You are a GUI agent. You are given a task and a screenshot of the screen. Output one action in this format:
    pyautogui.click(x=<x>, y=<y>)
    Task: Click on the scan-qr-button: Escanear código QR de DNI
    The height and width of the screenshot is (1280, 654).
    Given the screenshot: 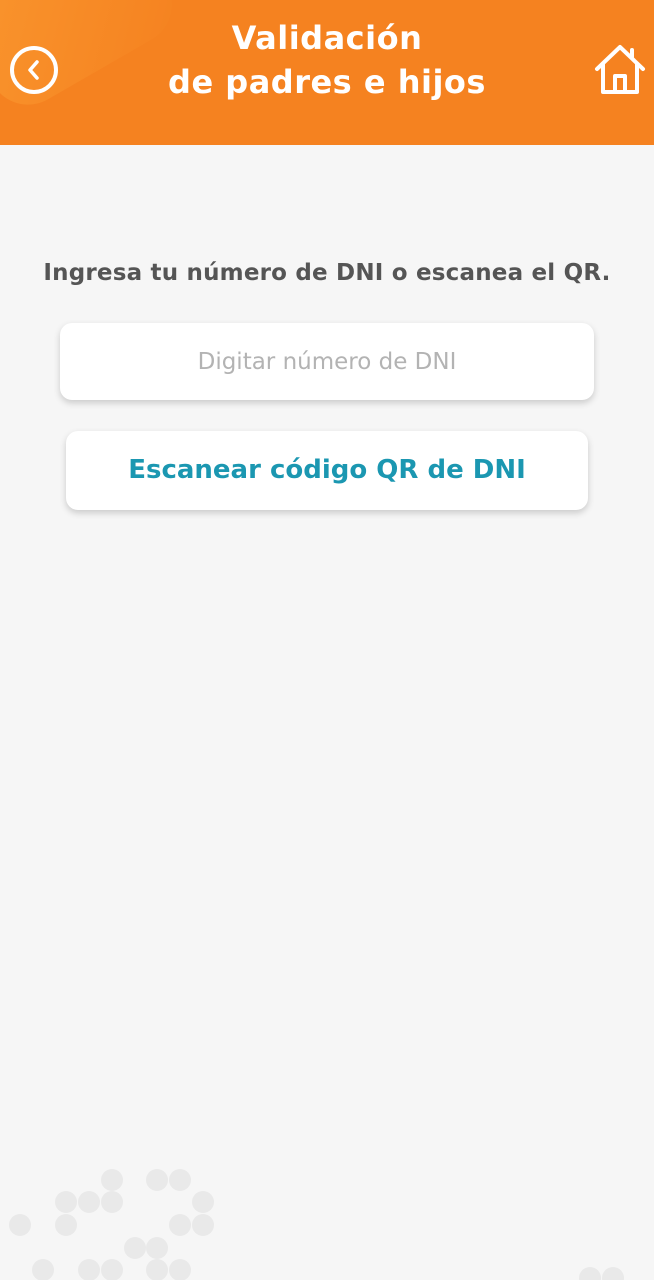 What is the action you would take?
    pyautogui.click(x=327, y=470)
    